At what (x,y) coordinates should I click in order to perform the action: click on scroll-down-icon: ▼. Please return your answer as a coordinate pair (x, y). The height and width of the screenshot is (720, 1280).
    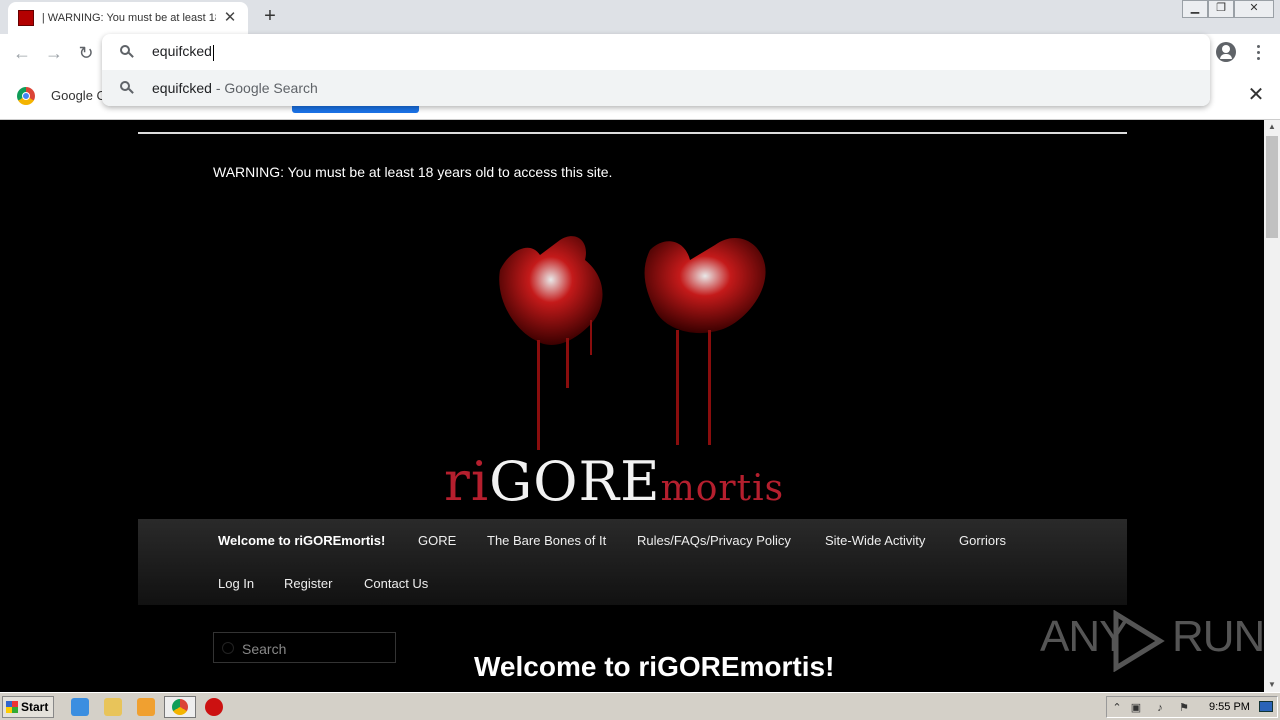
    Looking at the image, I should click on (1272, 685).